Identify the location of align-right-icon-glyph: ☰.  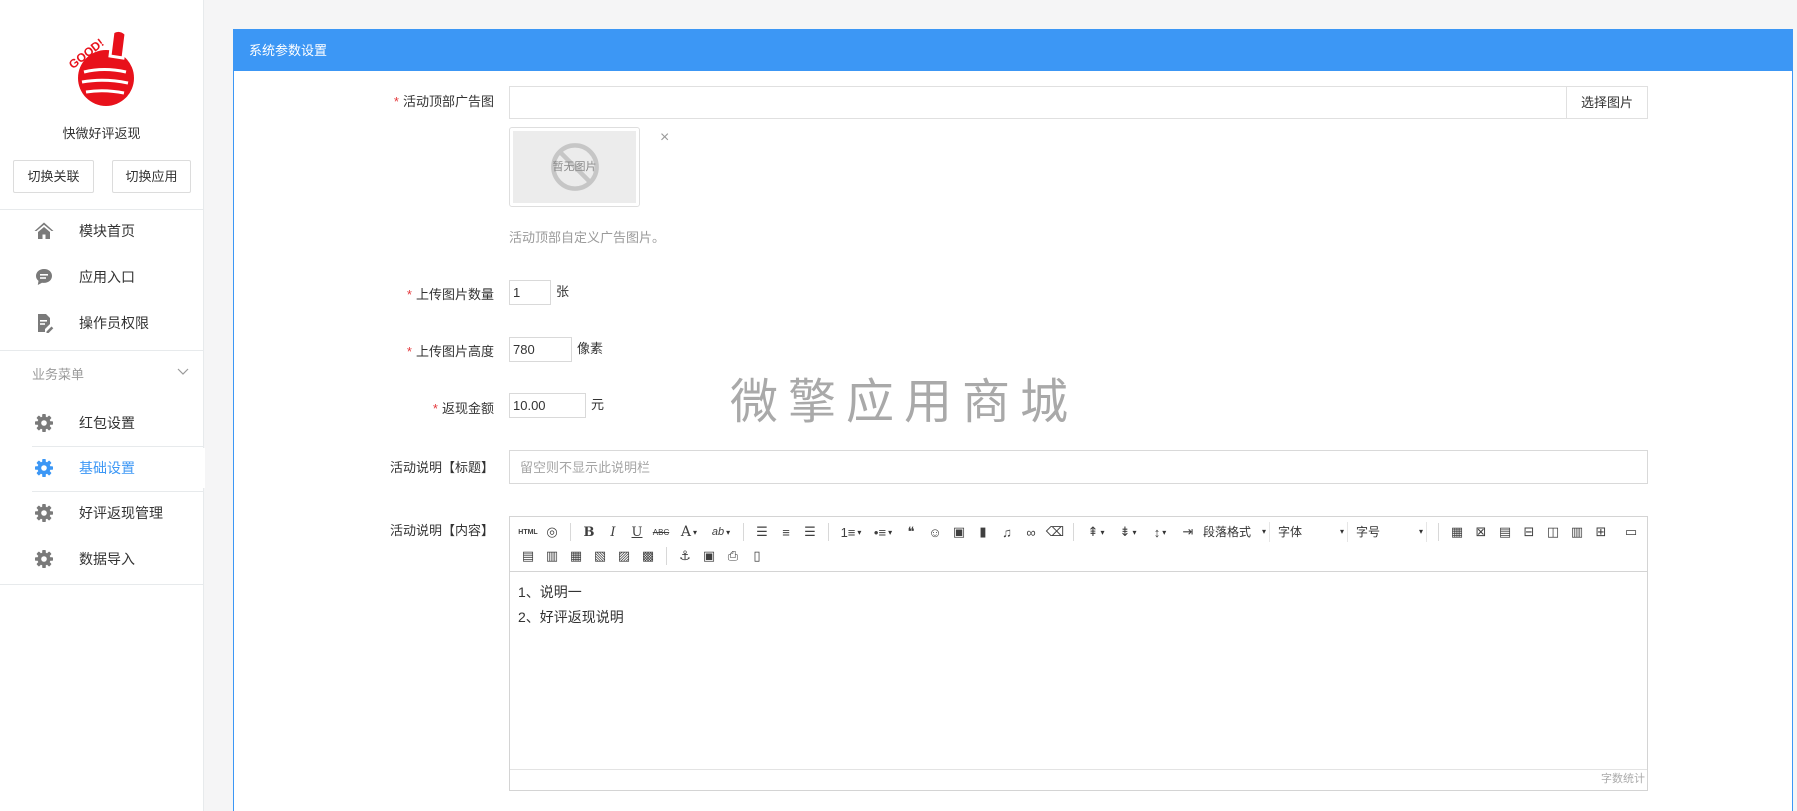
(810, 531).